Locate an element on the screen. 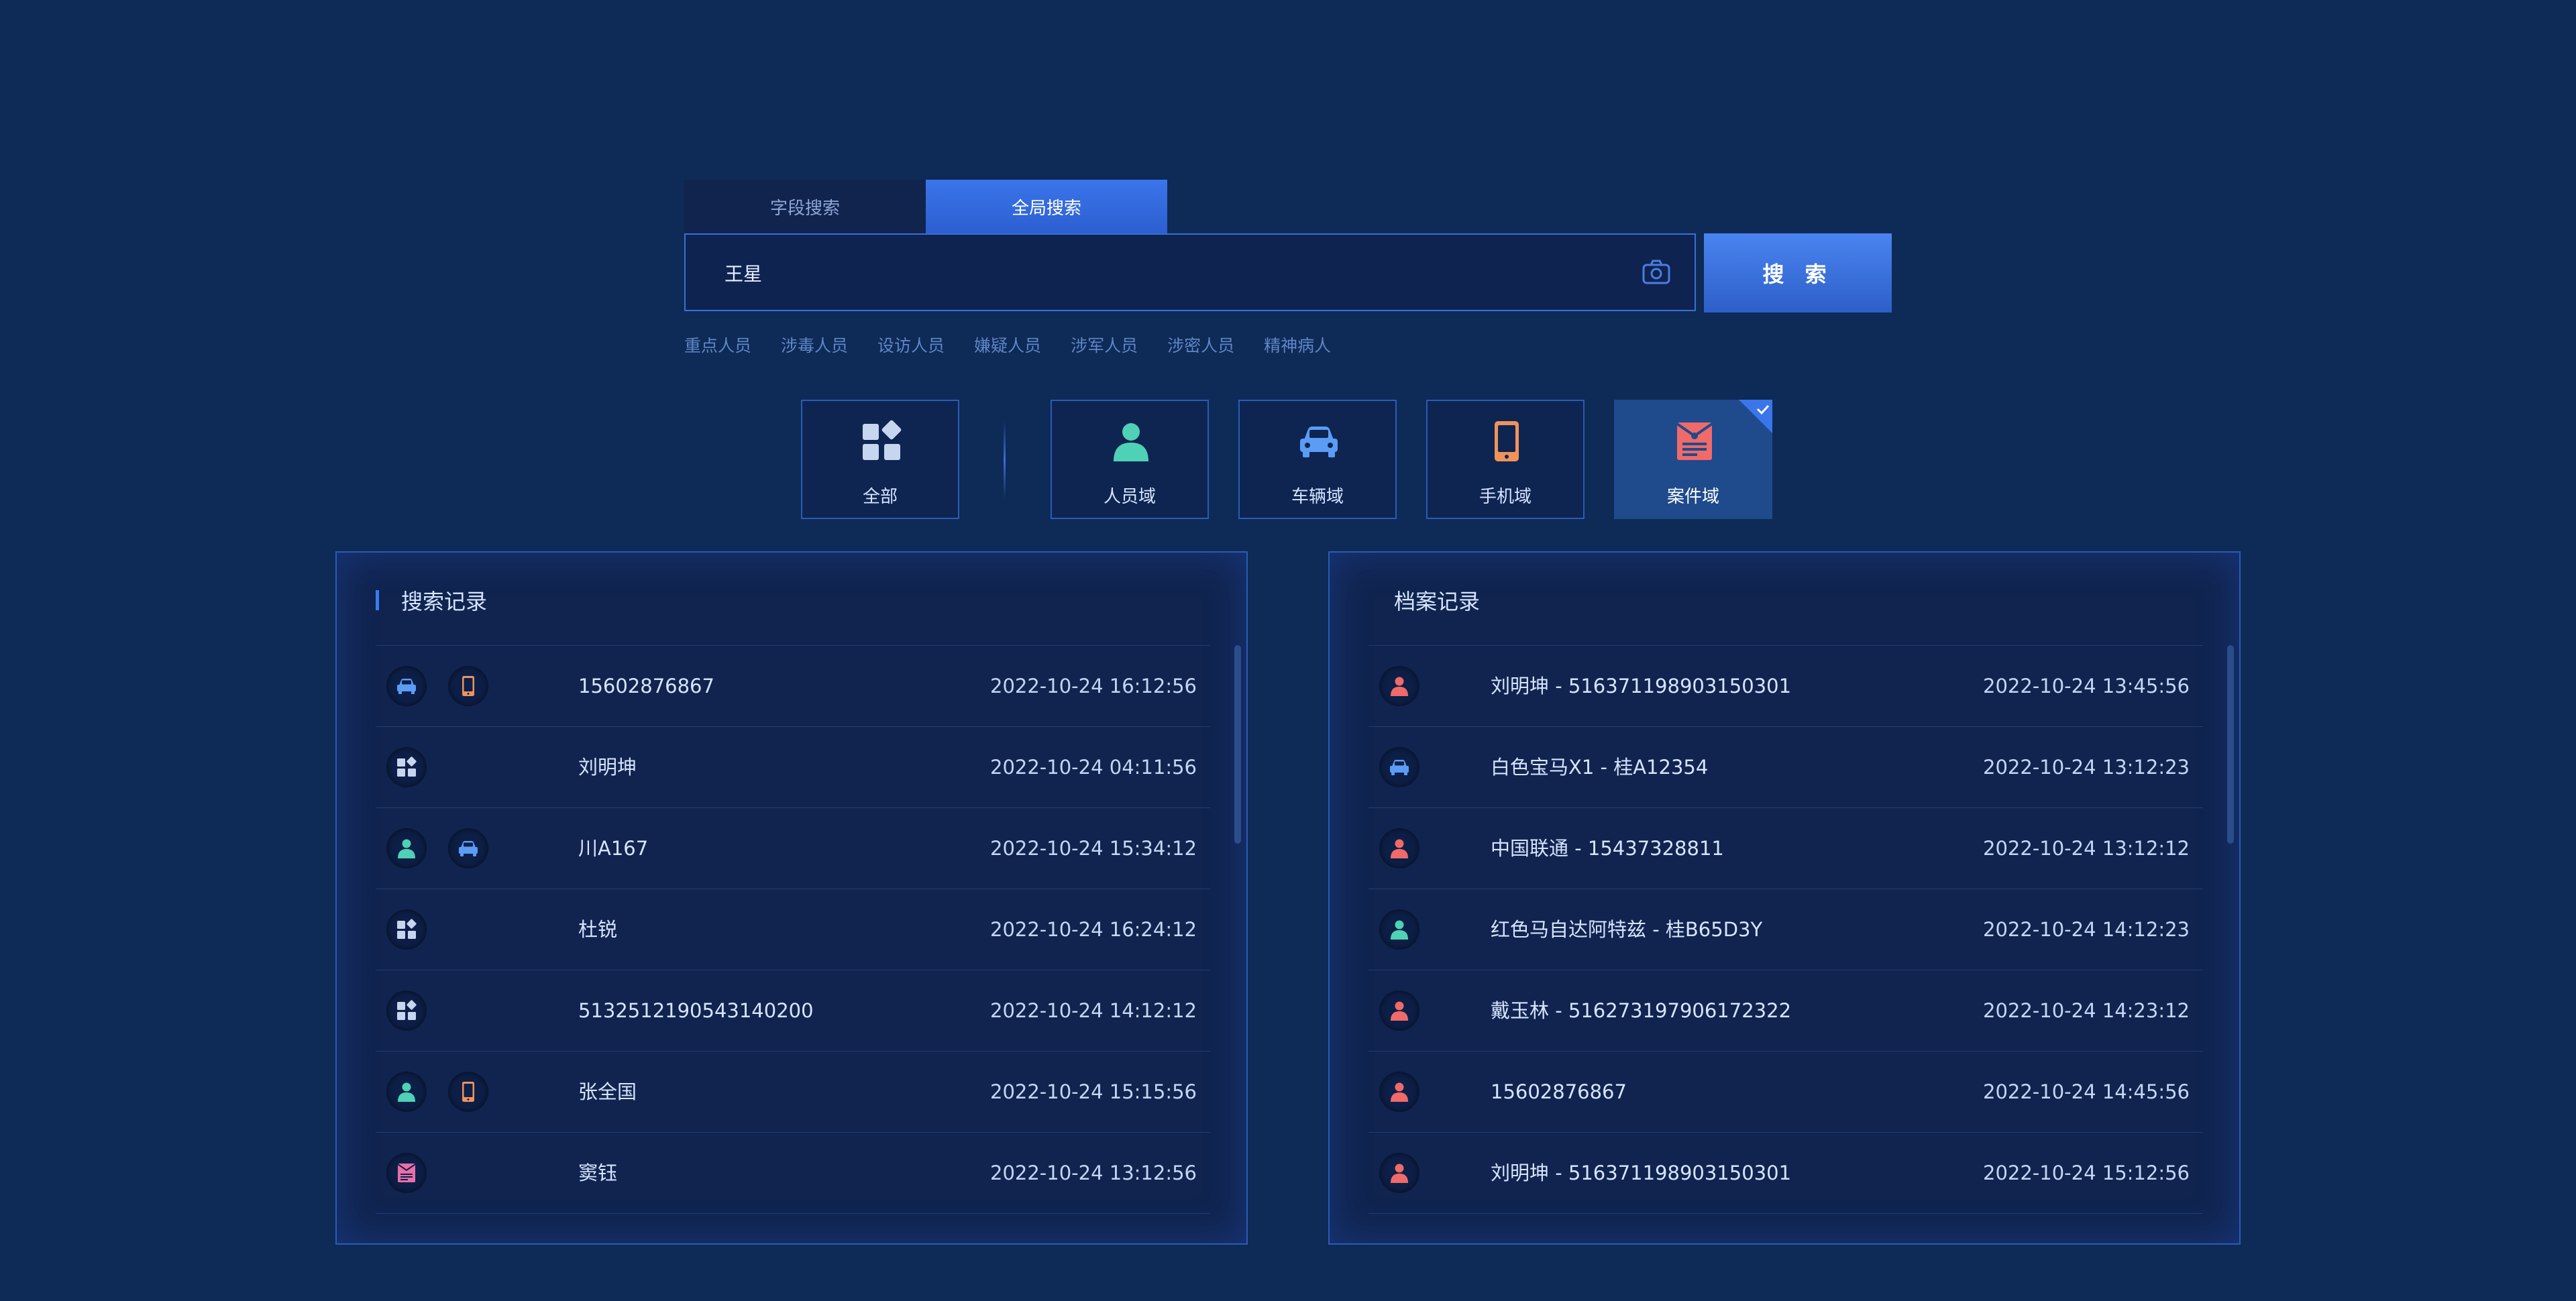 This screenshot has width=2576, height=1301. tab-field-search: 字段搜索 is located at coordinates (805, 206).